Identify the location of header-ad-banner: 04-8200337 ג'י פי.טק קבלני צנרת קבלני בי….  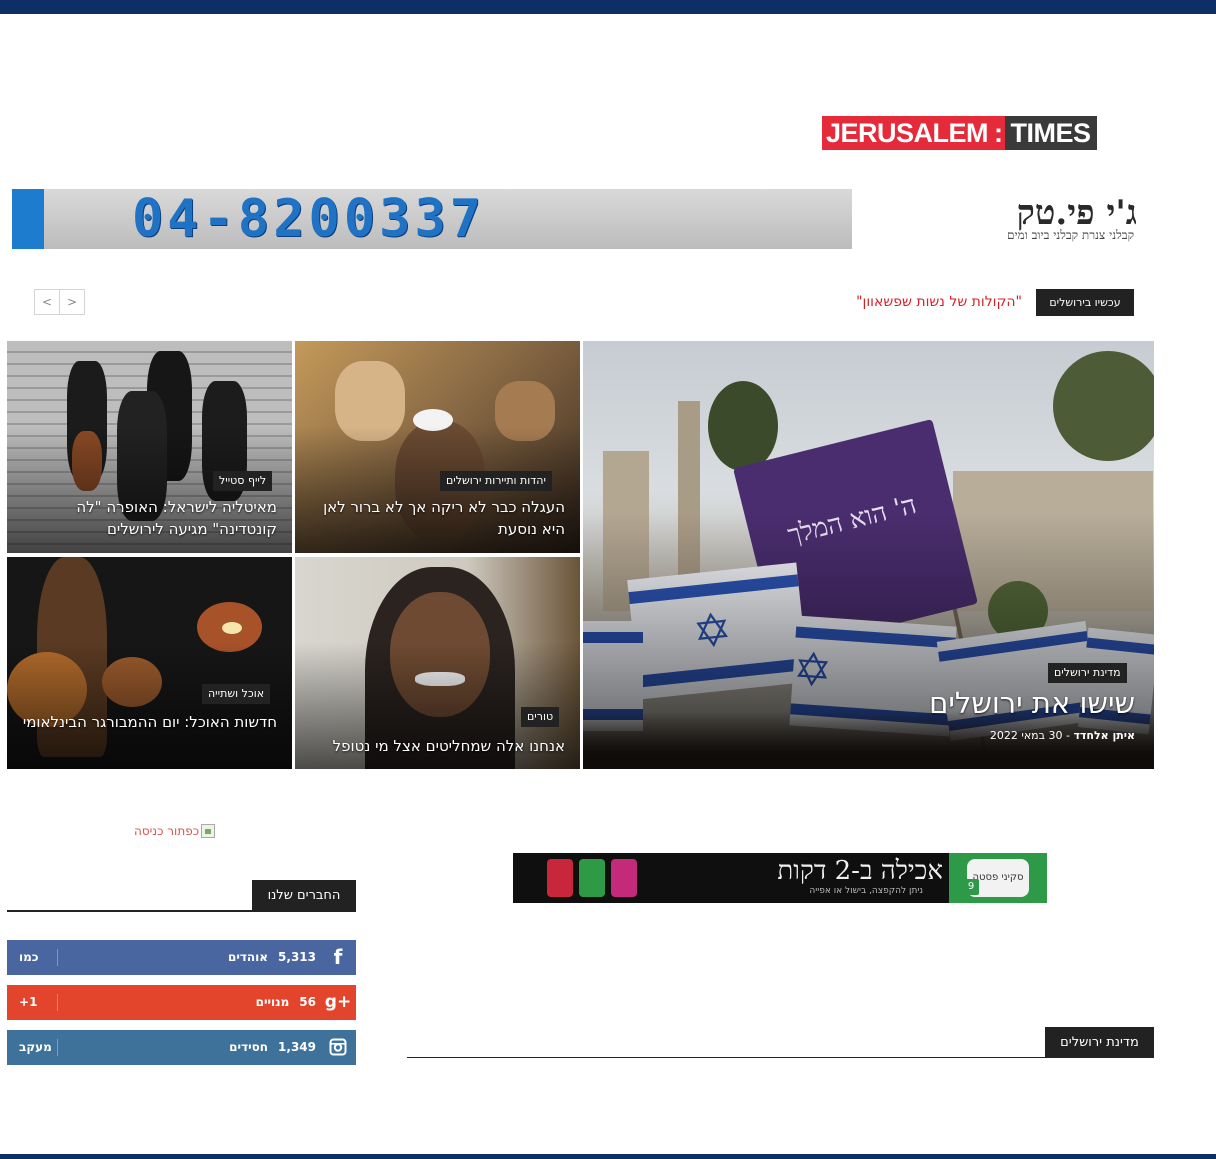
(581, 219).